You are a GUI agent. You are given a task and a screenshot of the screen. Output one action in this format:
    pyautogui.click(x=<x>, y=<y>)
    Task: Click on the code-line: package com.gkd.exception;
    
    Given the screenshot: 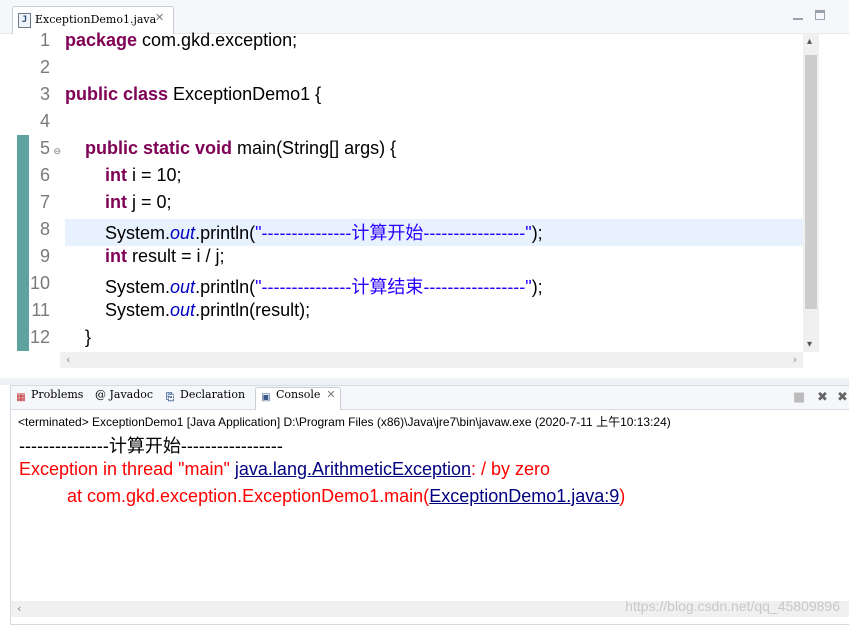 What is the action you would take?
    pyautogui.click(x=434, y=43)
    